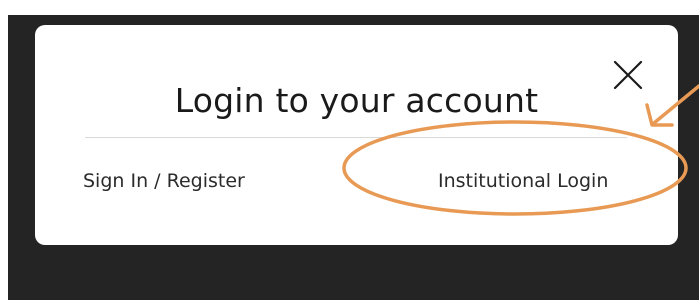  Describe the element at coordinates (164, 181) in the screenshot. I see `tab-sign-in-register: Sign In / Register` at that location.